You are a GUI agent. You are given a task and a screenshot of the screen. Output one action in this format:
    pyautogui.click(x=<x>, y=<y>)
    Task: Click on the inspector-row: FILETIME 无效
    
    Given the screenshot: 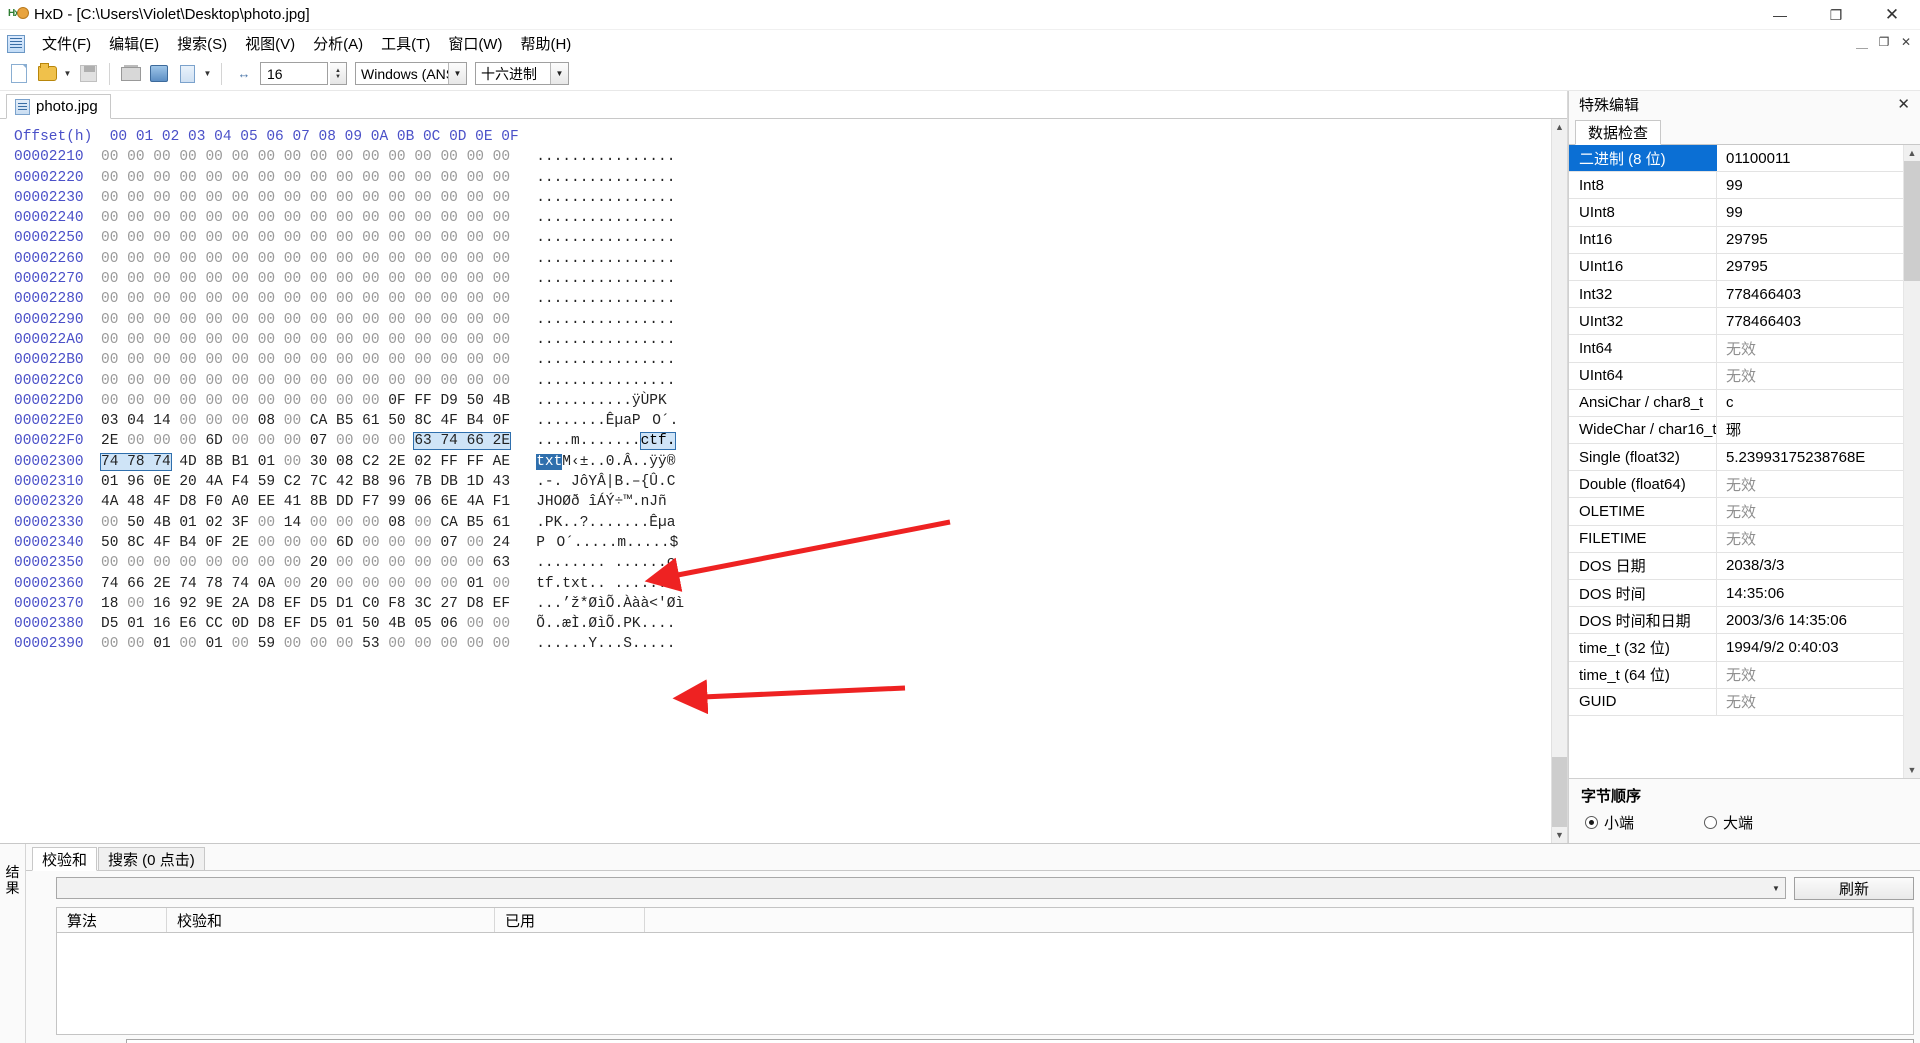 What is the action you would take?
    pyautogui.click(x=1736, y=539)
    